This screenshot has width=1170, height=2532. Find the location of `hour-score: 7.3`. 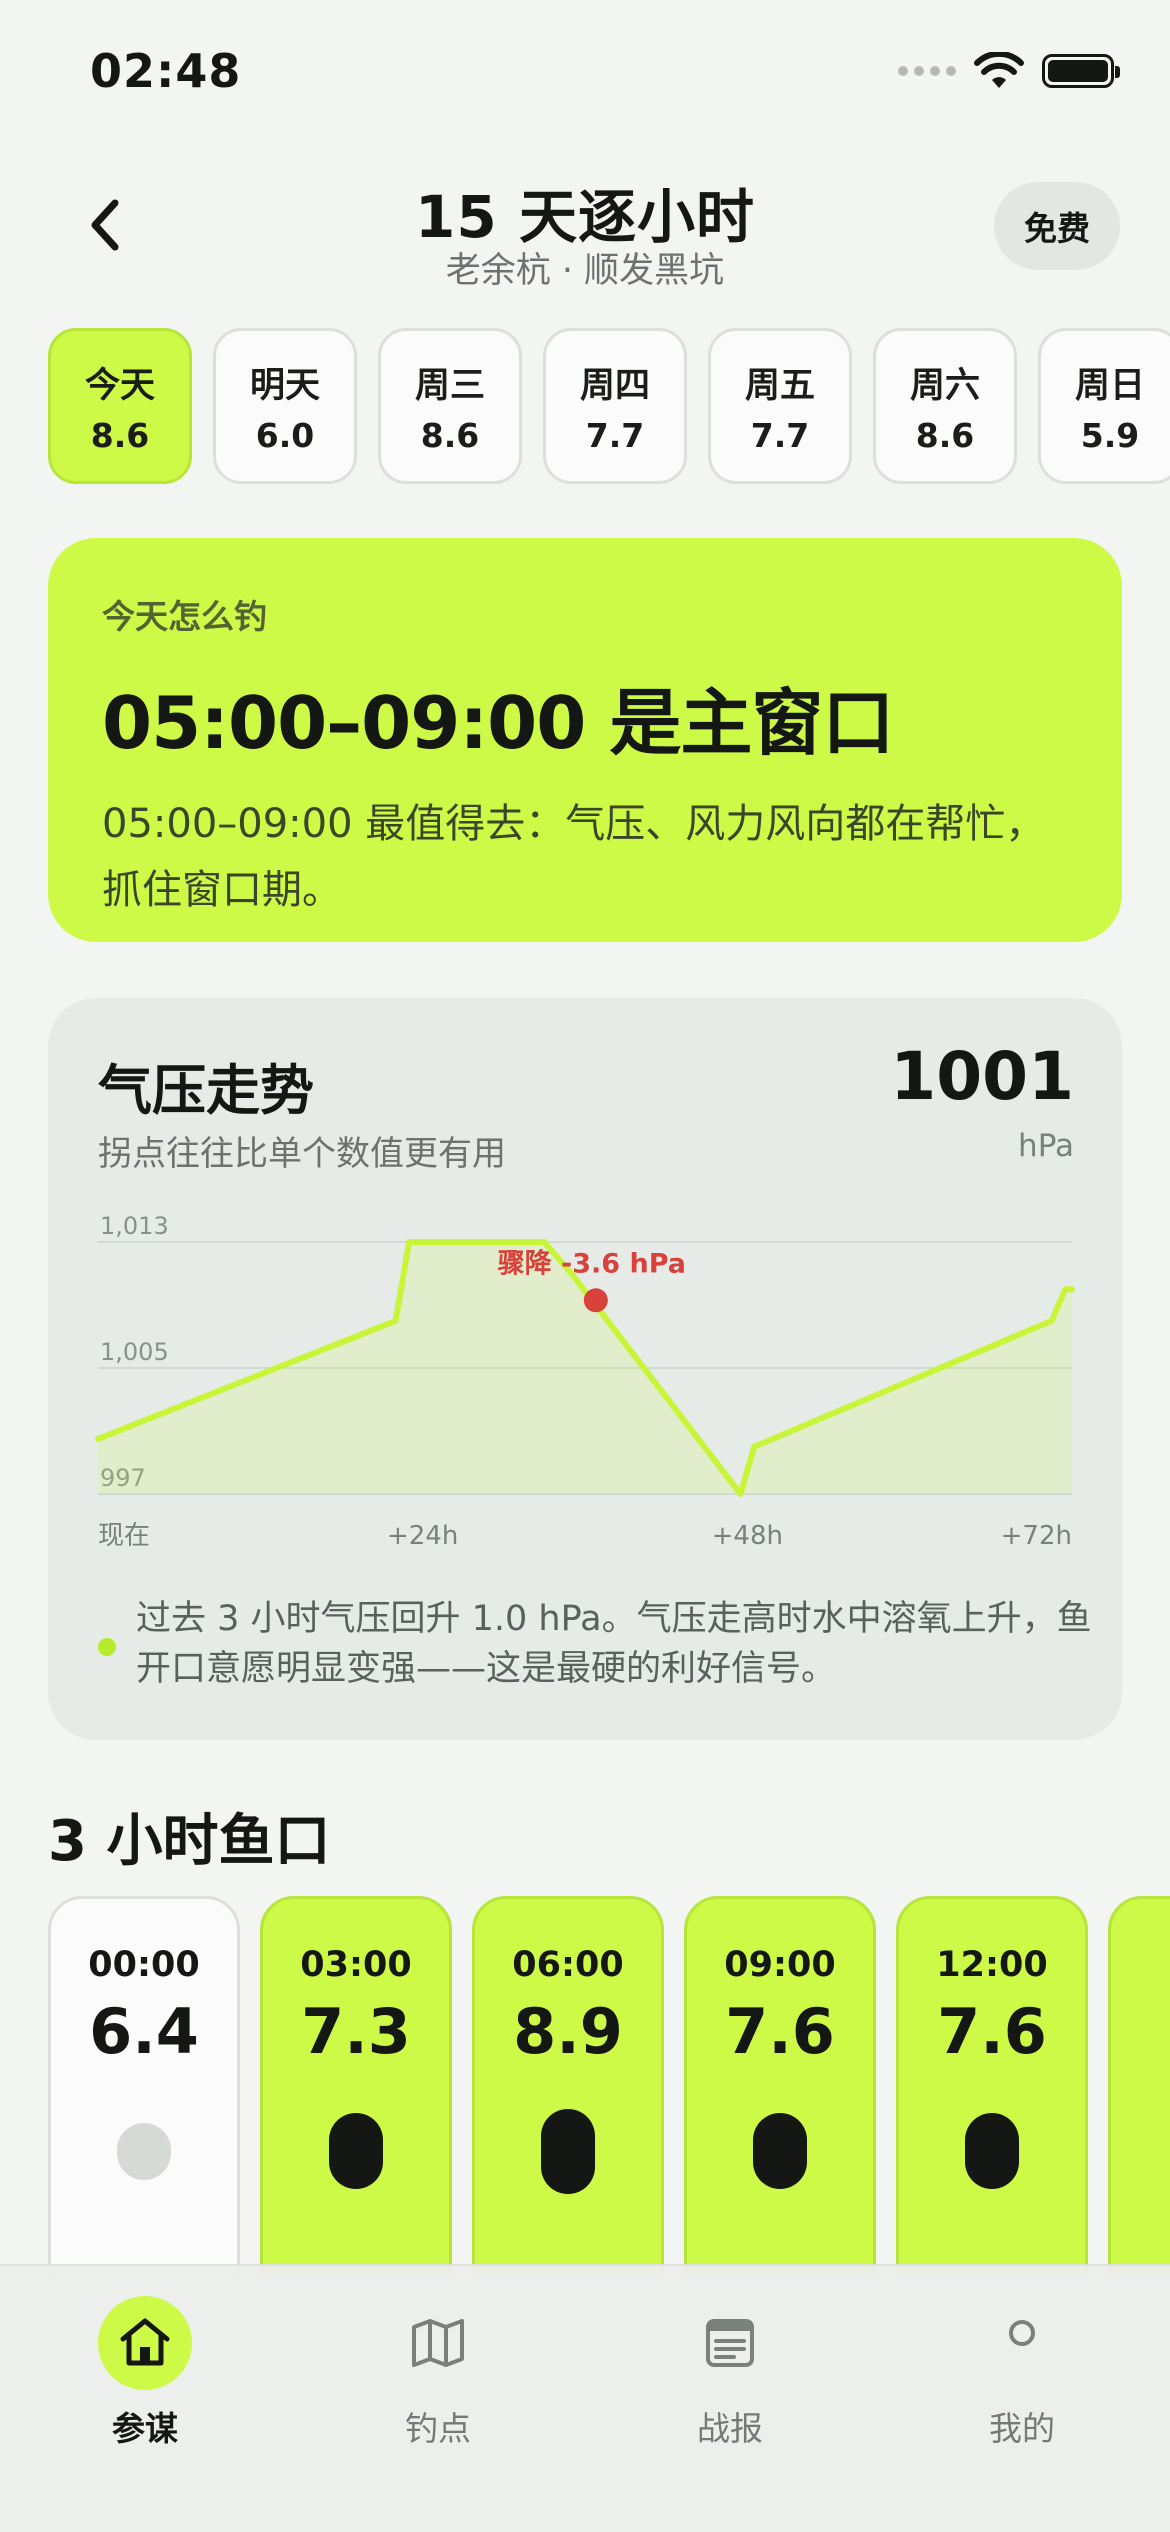

hour-score: 7.3 is located at coordinates (356, 2031).